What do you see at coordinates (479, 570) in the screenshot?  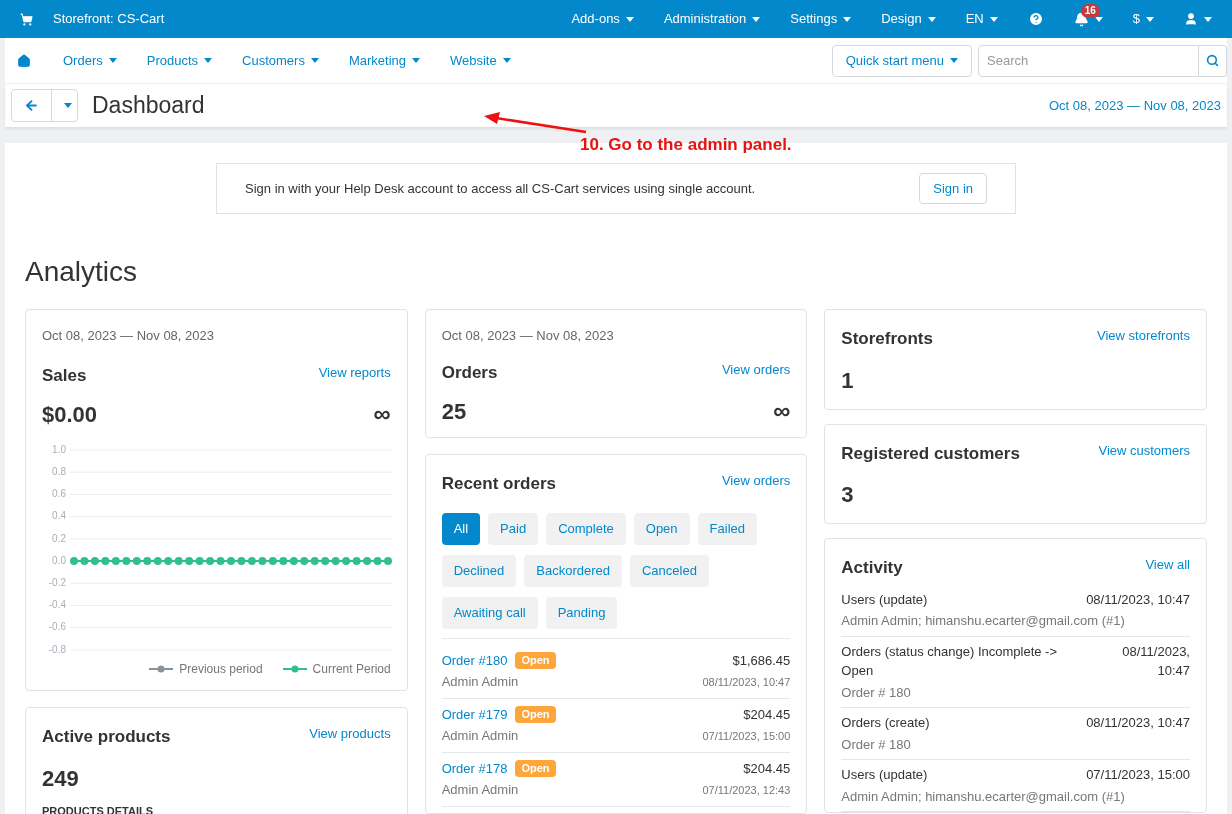 I see `status-filter-tab: Declined` at bounding box center [479, 570].